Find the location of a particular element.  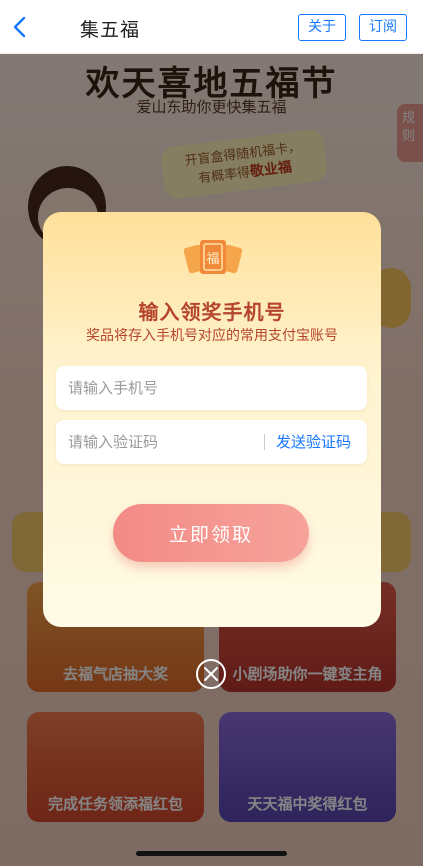

back-icon is located at coordinates (23, 27).